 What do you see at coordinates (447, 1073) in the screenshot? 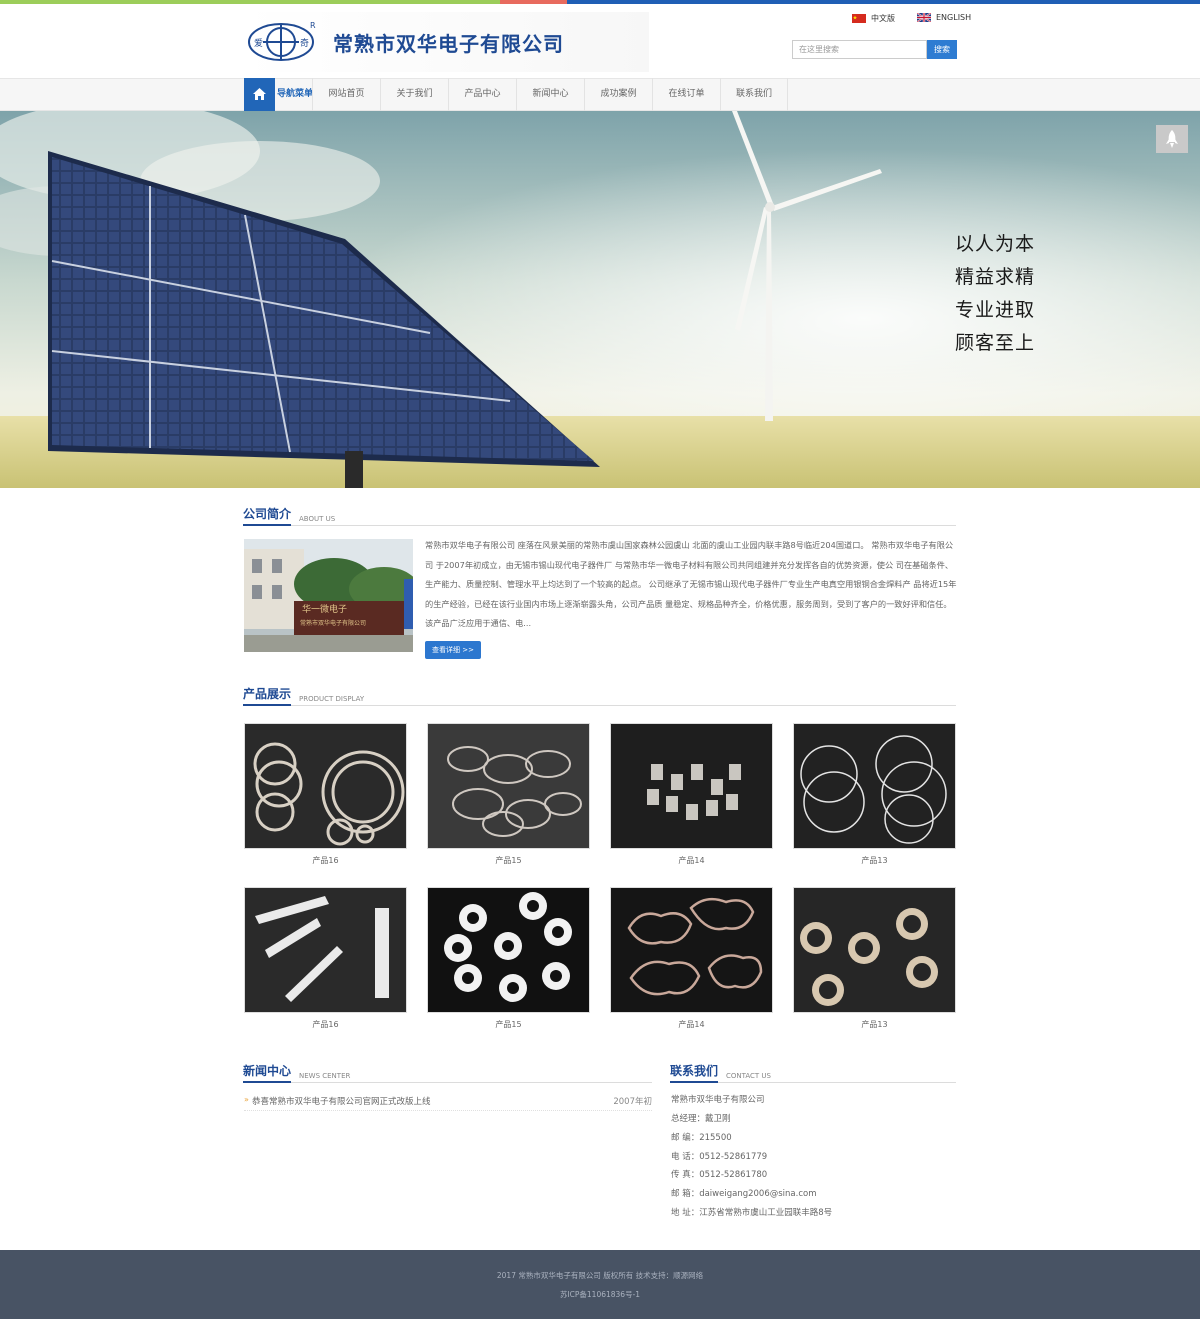
I see `news-section-header: 新闻中心 NEWS CENTER` at bounding box center [447, 1073].